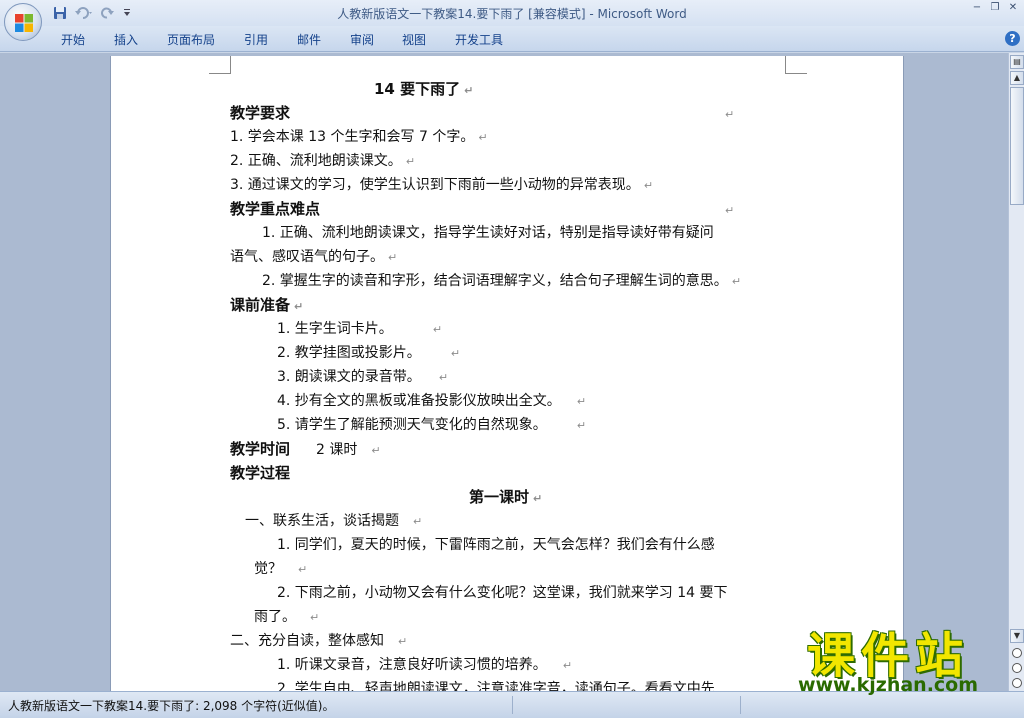 The height and width of the screenshot is (718, 1024). I want to click on teaching-time-line: 教学时间 2 课时 ↵, so click(305, 449).